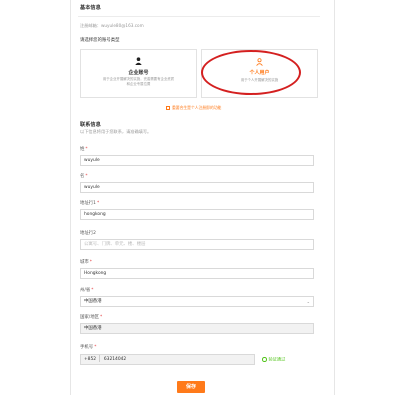 This screenshot has width=401, height=395. I want to click on last-name-label: 姓*, so click(84, 149).